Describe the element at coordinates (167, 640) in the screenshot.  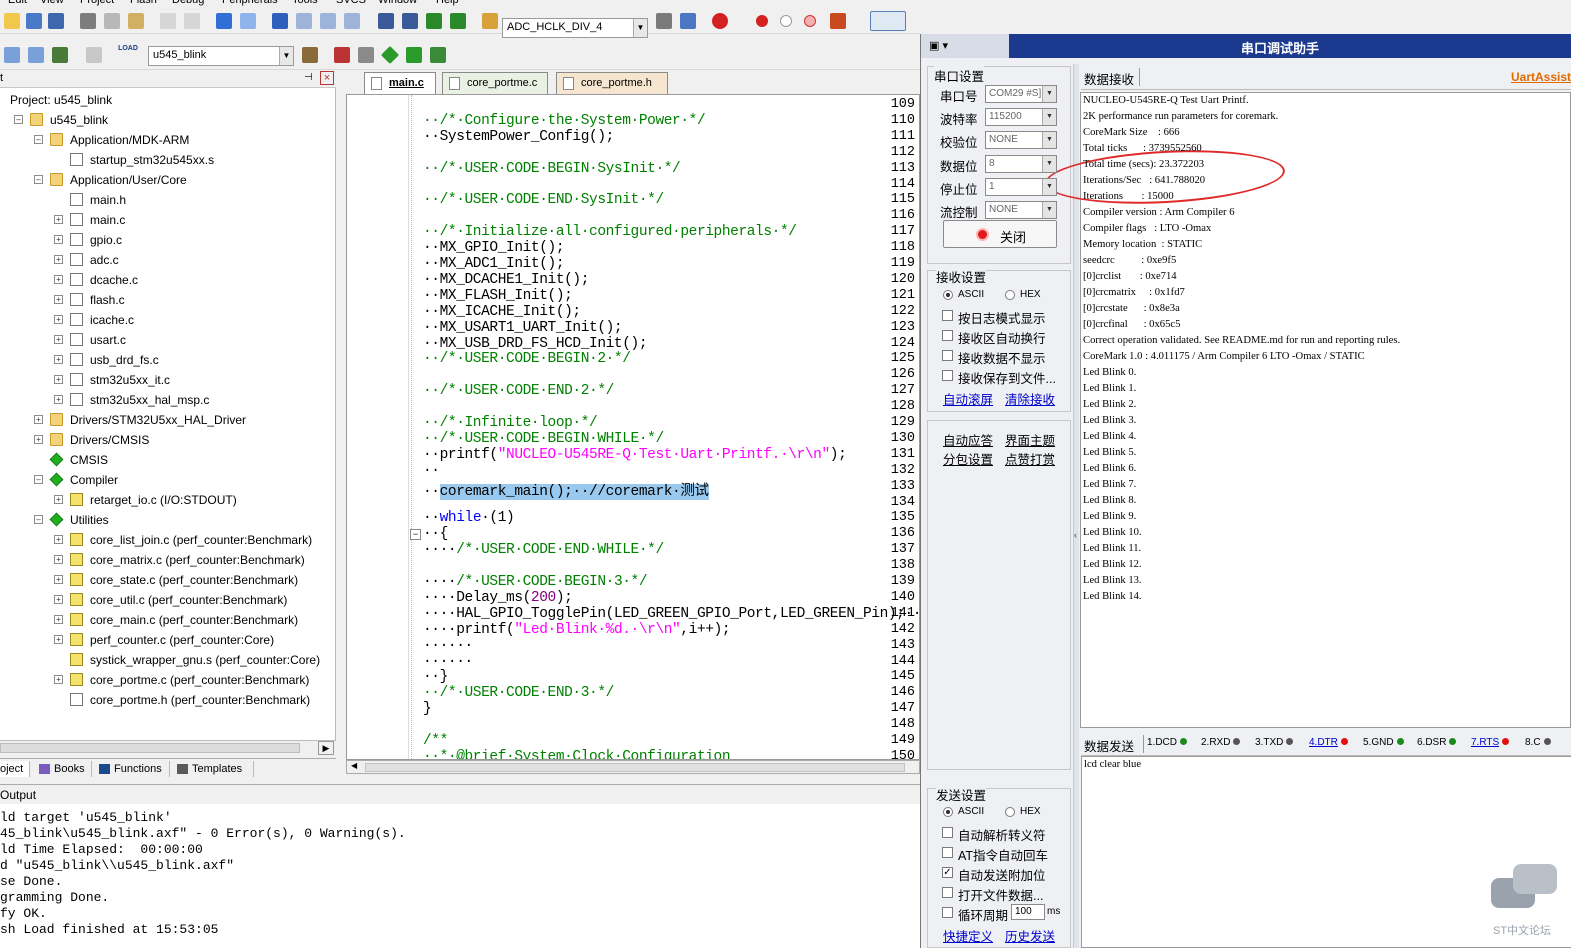
I see `tree-item: + perf_counter.c (perf_counter:Core)` at that location.